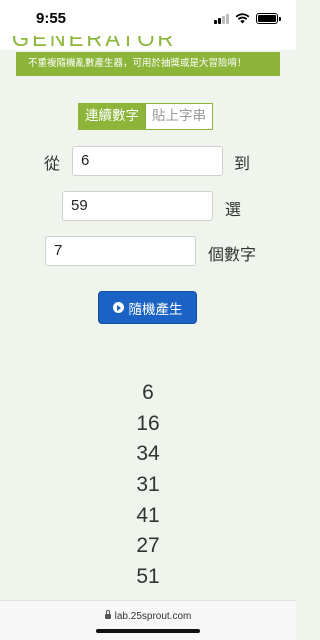 The height and width of the screenshot is (640, 320). I want to click on home-indicator, so click(148, 631).